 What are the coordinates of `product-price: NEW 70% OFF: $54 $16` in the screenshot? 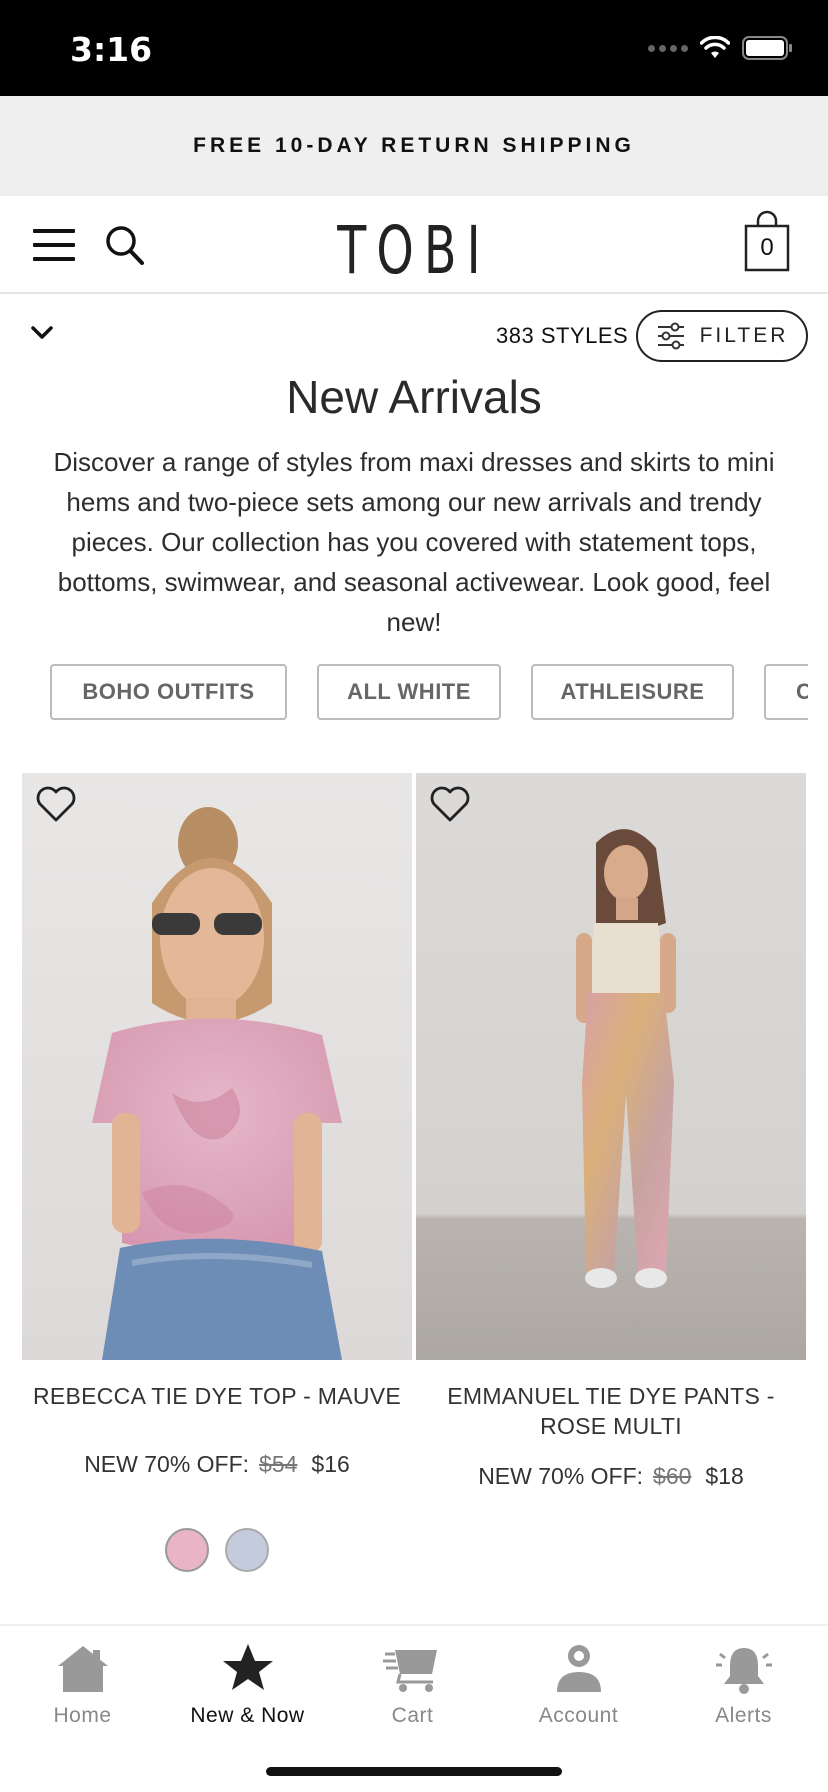 It's located at (217, 1464).